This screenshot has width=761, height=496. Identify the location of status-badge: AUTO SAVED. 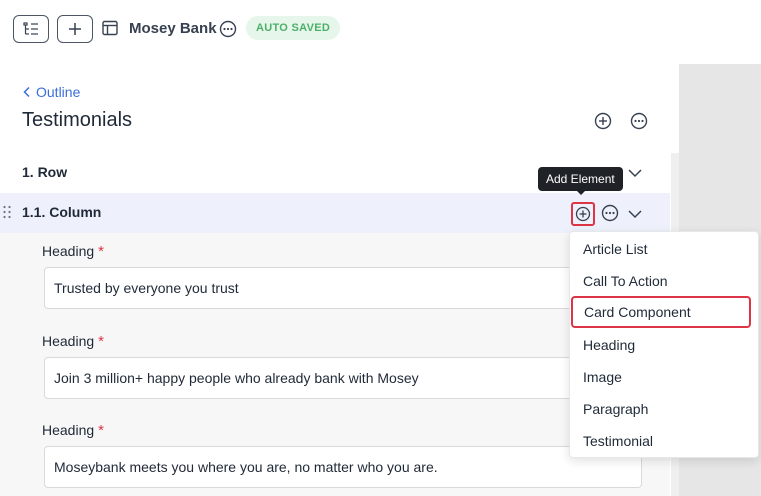
(293, 28).